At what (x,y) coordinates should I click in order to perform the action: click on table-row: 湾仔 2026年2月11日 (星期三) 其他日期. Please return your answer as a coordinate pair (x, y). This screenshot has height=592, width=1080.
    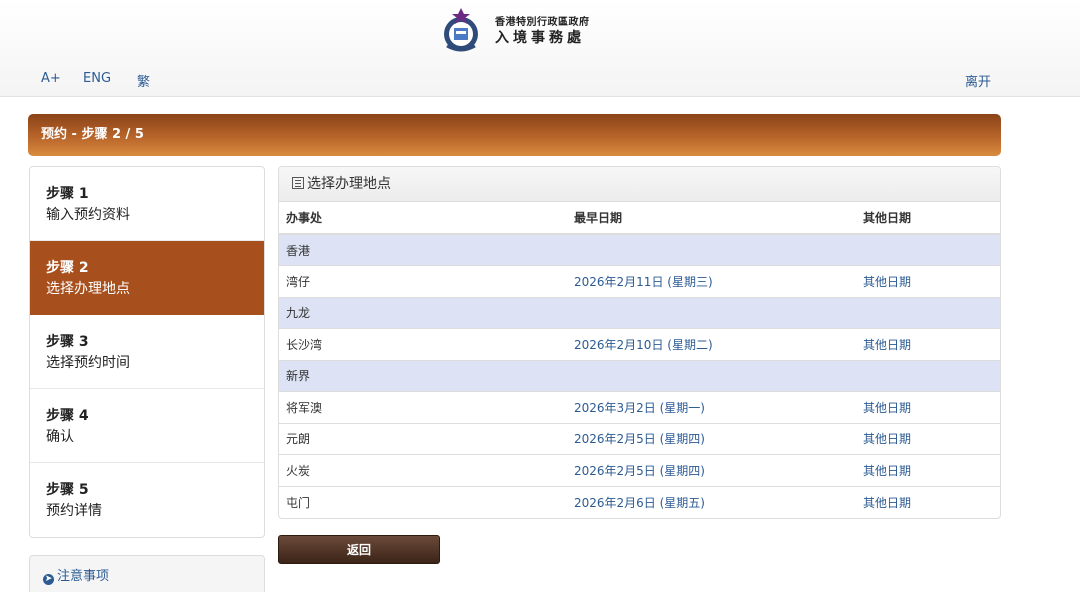
    Looking at the image, I should click on (639, 281).